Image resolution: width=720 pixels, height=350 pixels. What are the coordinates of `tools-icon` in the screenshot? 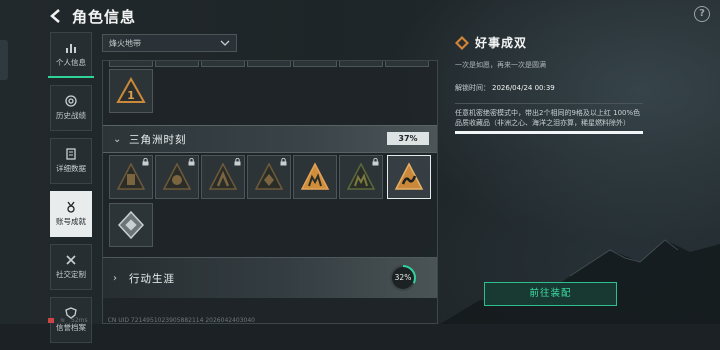 It's located at (71, 260).